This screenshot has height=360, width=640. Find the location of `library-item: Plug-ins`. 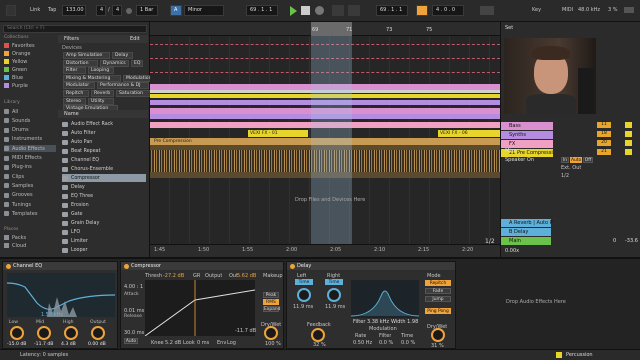

library-item: Plug-ins is located at coordinates (30, 167).